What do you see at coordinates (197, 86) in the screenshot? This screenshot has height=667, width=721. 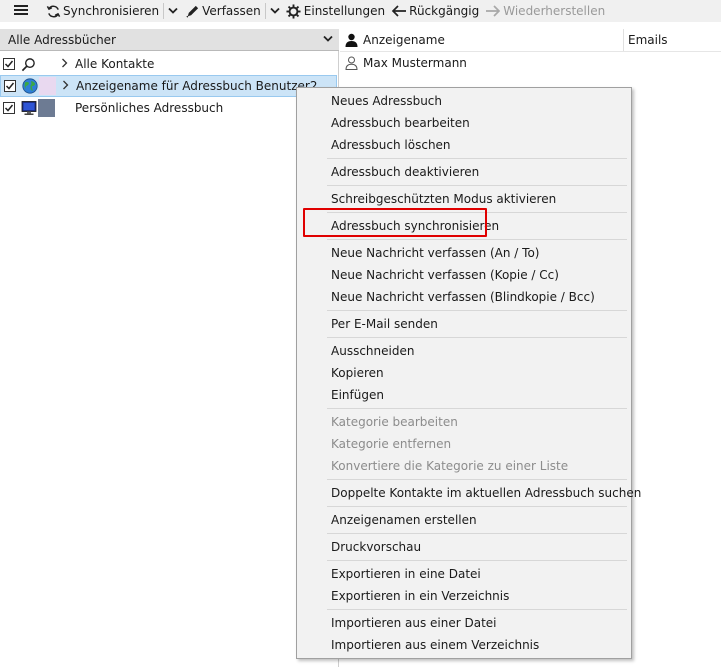 I see `tree-item-label: Anzeigename für Adressbuch Benutzer2` at bounding box center [197, 86].